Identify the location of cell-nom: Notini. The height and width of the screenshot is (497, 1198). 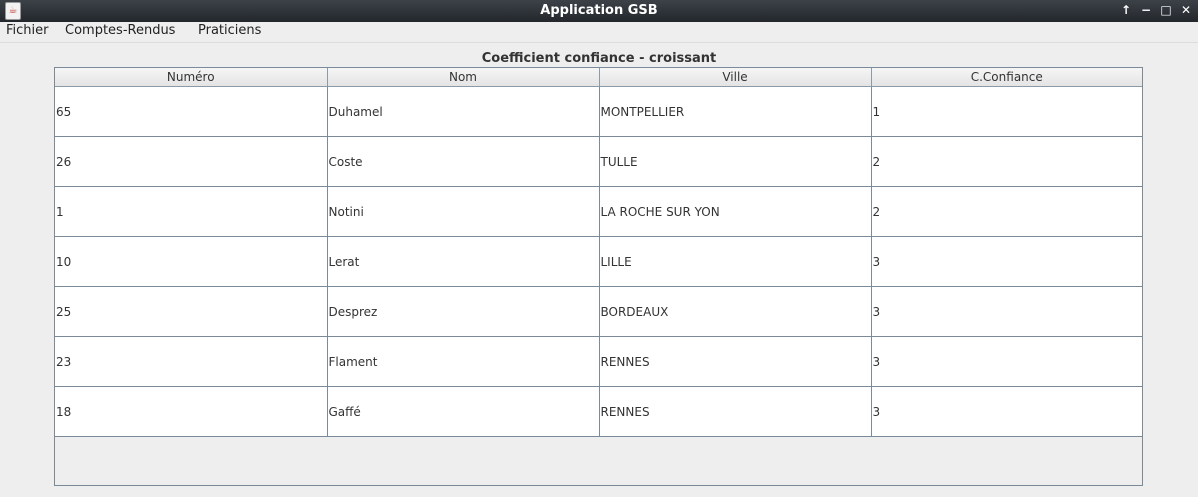
(463, 211).